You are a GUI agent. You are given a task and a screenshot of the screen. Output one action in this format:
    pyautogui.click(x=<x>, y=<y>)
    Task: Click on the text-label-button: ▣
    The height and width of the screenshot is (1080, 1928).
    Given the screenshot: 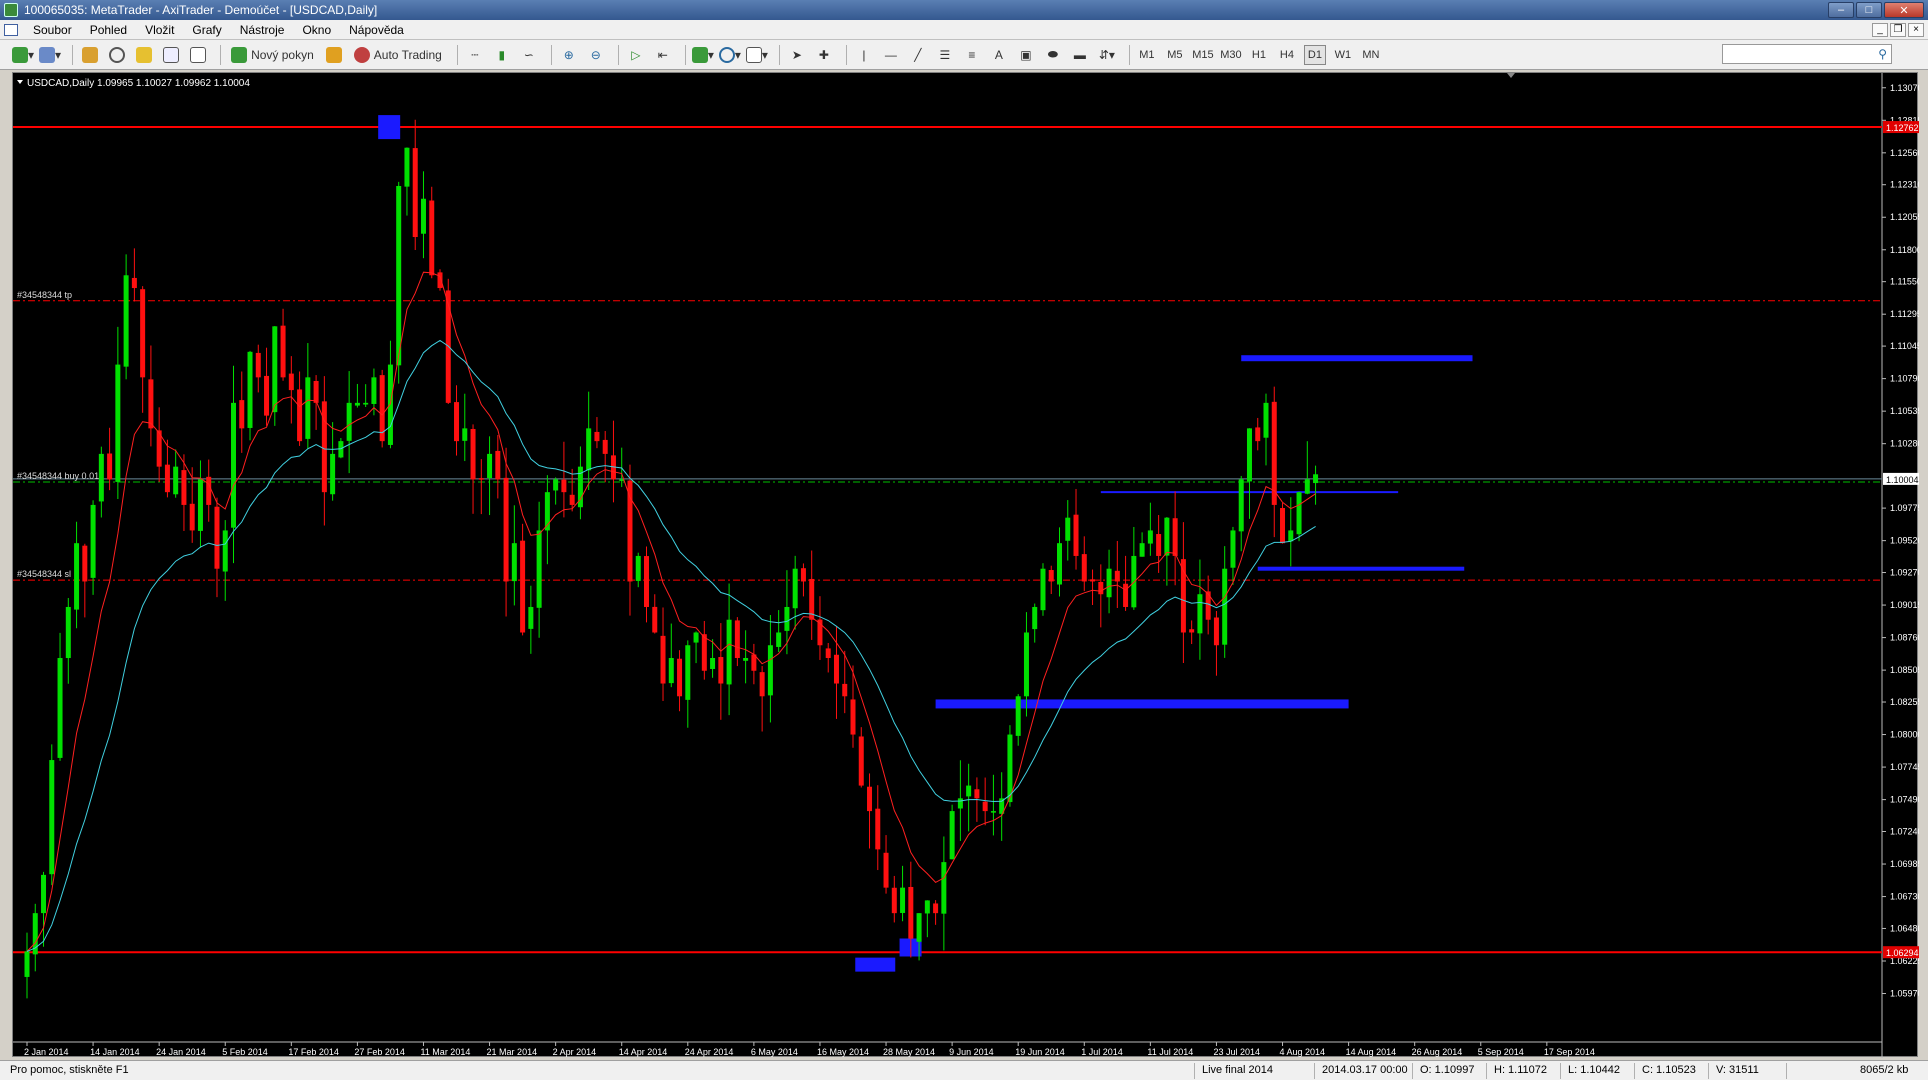 What is the action you would take?
    pyautogui.click(x=1026, y=55)
    